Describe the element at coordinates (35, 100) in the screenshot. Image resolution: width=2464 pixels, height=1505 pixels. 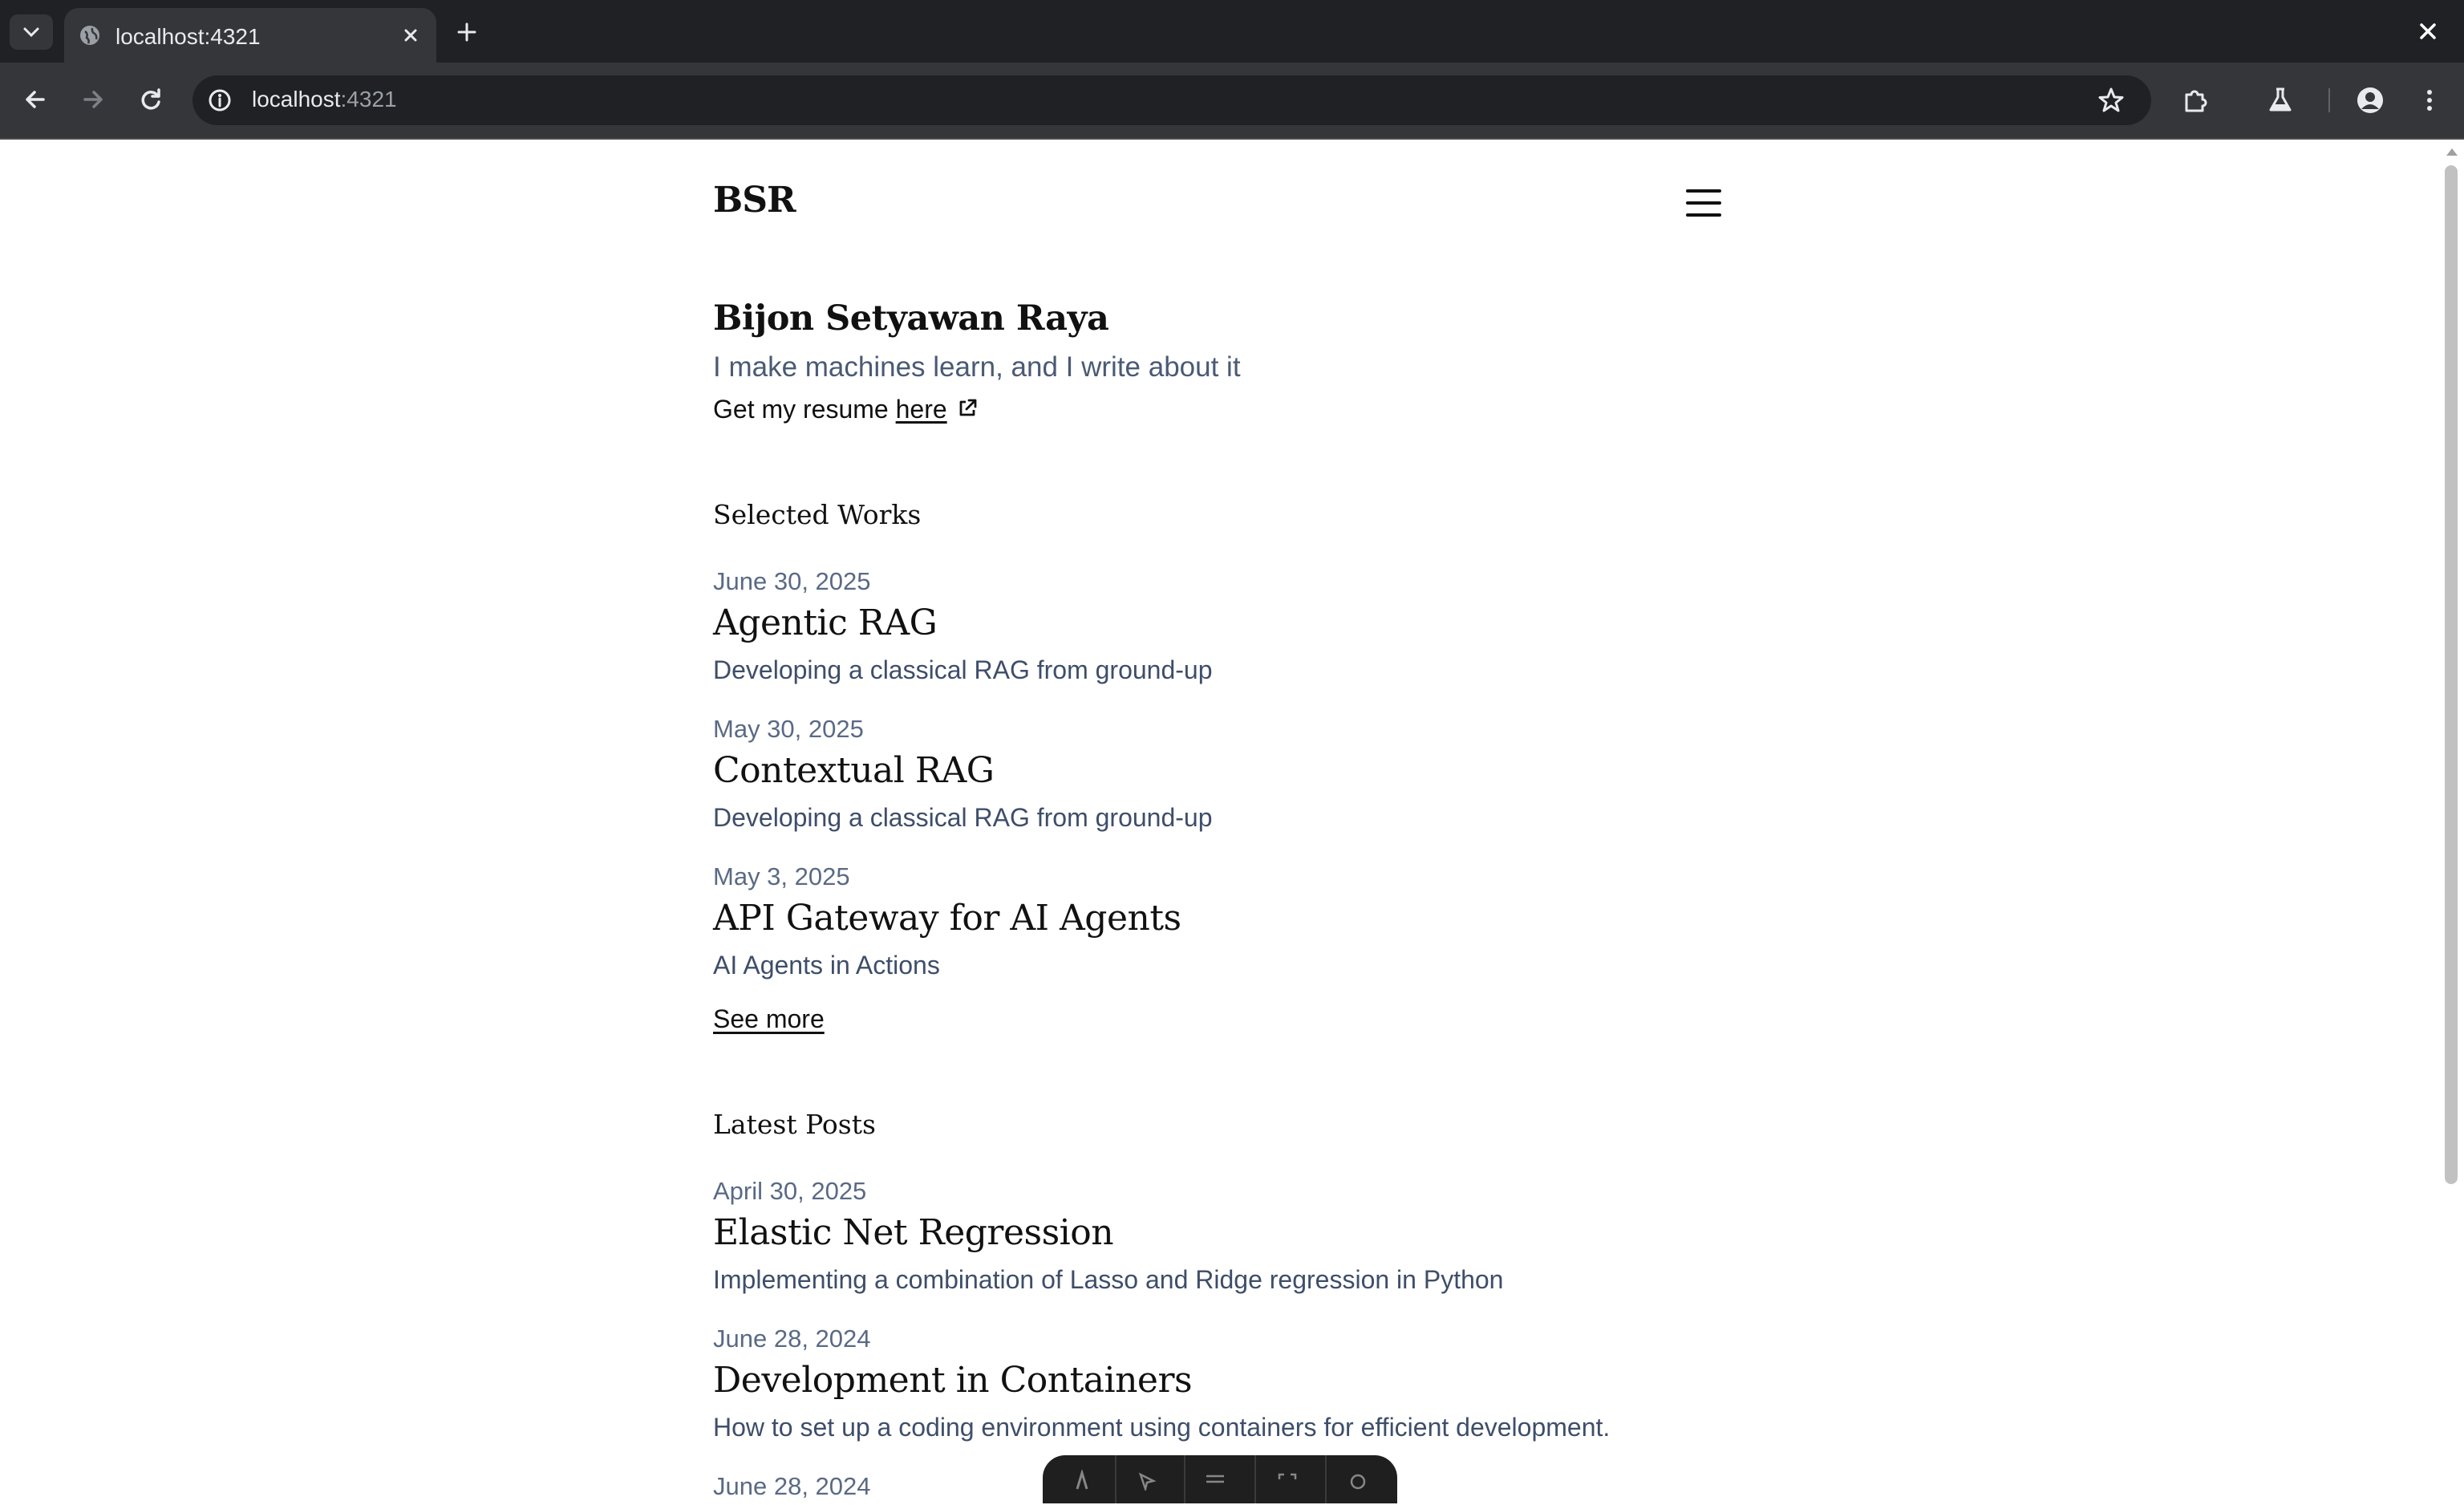
I see `back-icon` at that location.